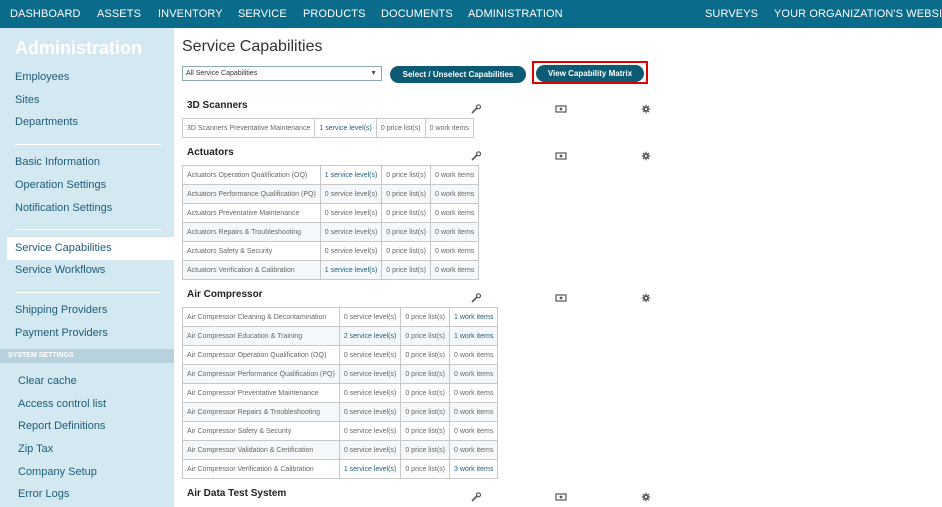 Image resolution: width=942 pixels, height=507 pixels. What do you see at coordinates (88, 229) in the screenshot?
I see `sidebar-divider` at bounding box center [88, 229].